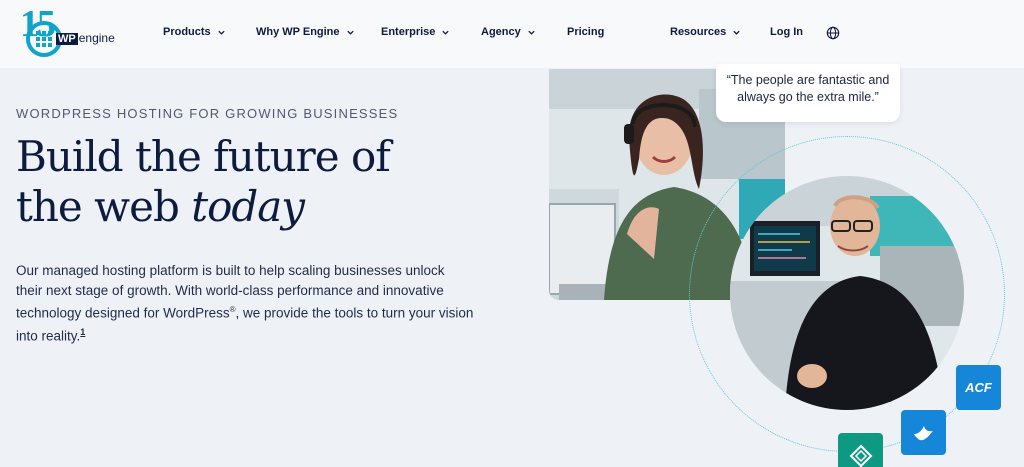 This screenshot has height=467, width=1024. Describe the element at coordinates (705, 32) in the screenshot. I see `nav-resources: Resources` at that location.